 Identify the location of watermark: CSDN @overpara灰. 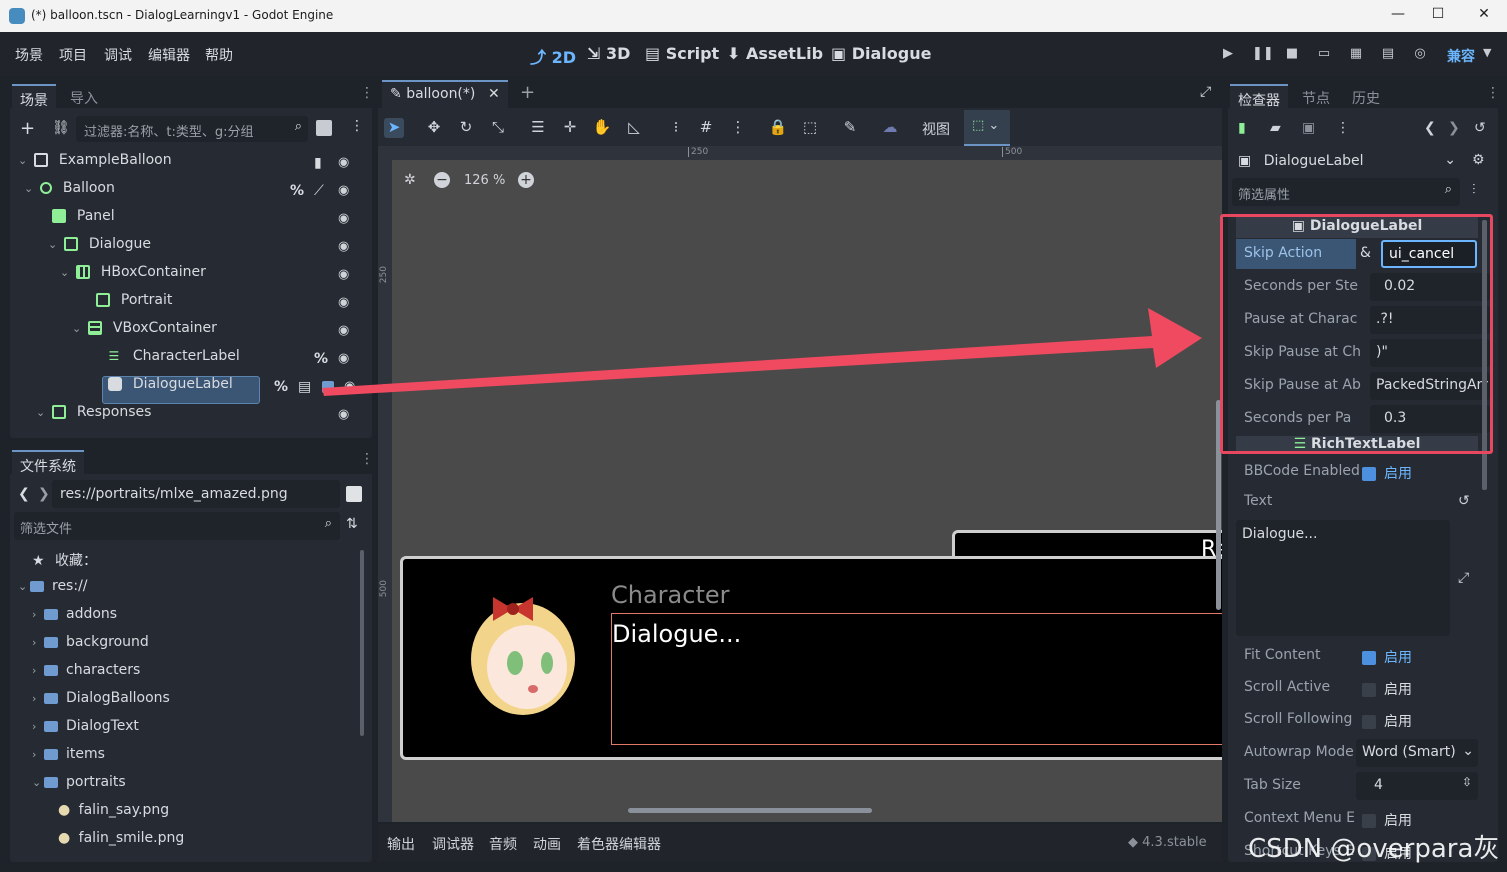
(1374, 849).